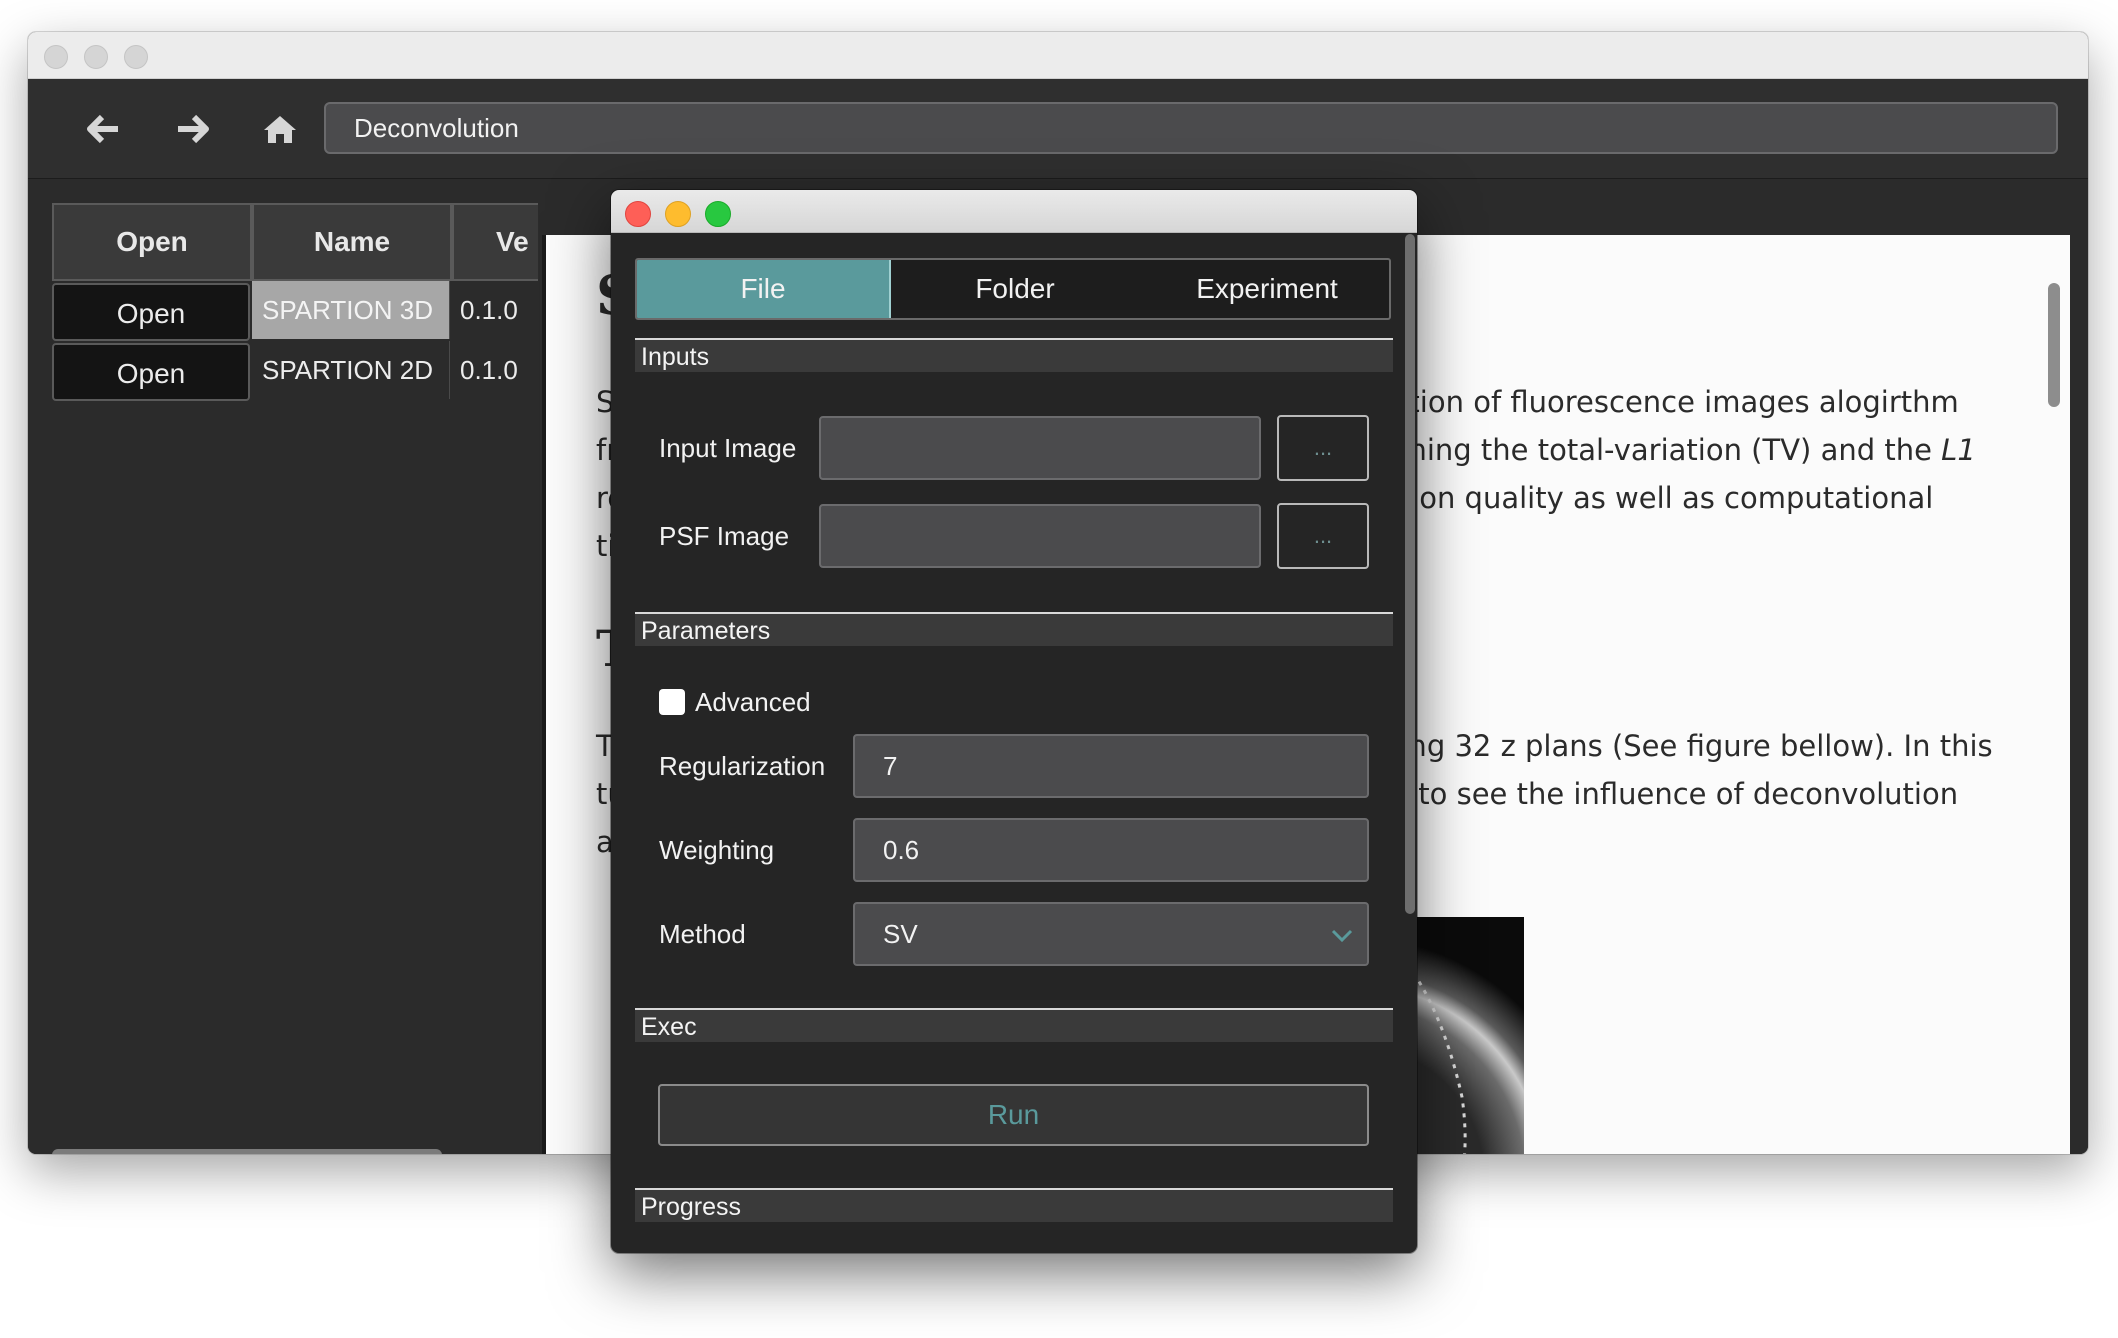  Describe the element at coordinates (1410, 574) in the screenshot. I see `dialog-scrollbar` at that location.